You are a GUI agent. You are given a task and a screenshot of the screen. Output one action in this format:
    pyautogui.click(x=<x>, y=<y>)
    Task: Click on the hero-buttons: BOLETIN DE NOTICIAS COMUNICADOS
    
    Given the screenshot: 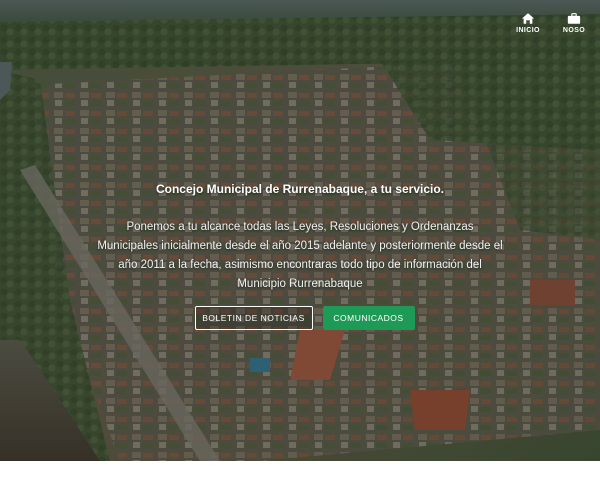 What is the action you would take?
    pyautogui.click(x=300, y=318)
    